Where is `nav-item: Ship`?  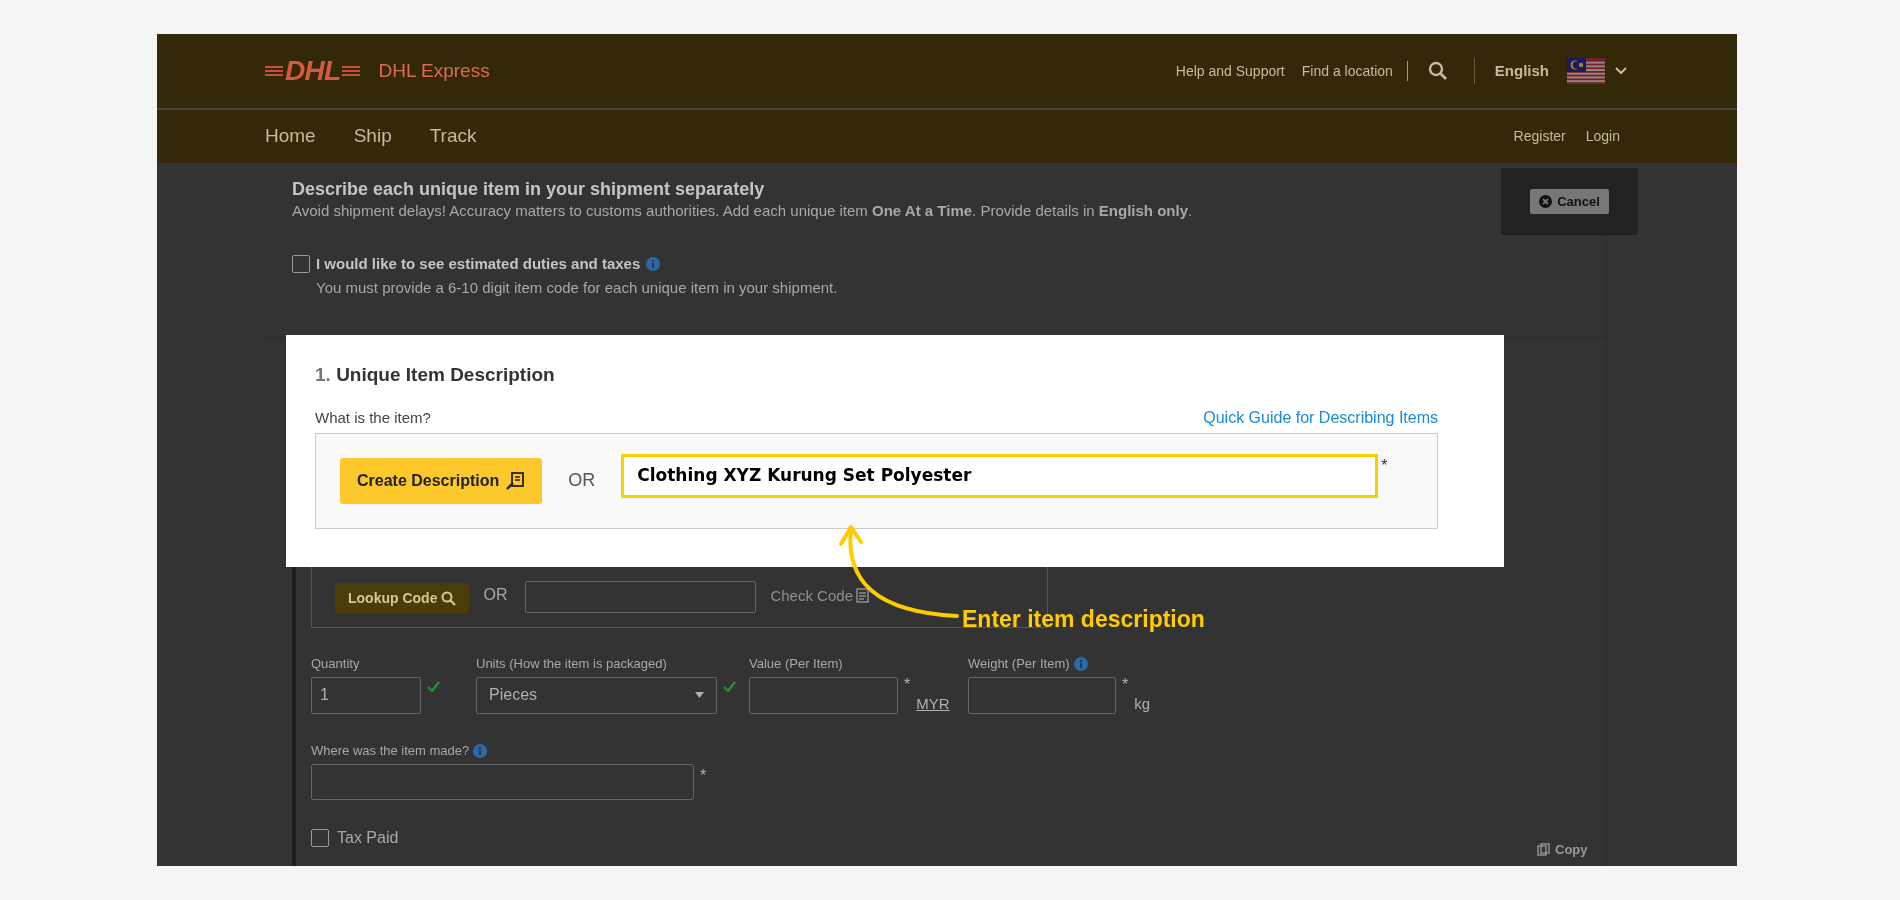 nav-item: Ship is located at coordinates (372, 136).